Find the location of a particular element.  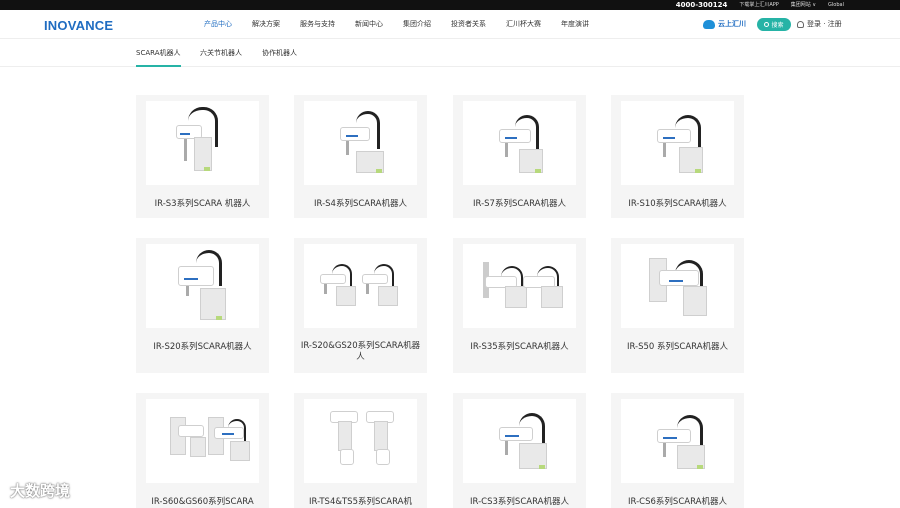

product-name: IR-S4系列SCARA机器人 is located at coordinates (360, 204).